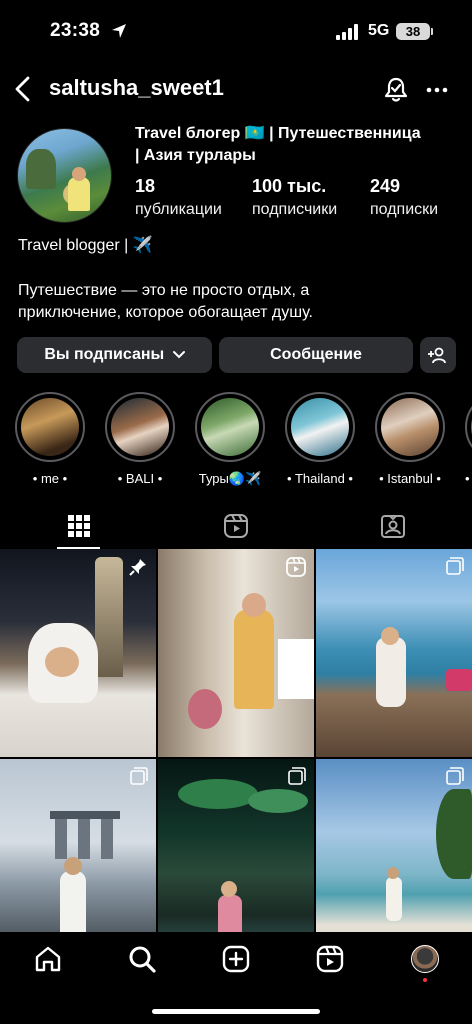 The height and width of the screenshot is (1024, 472). I want to click on profile-avatar, so click(64, 175).